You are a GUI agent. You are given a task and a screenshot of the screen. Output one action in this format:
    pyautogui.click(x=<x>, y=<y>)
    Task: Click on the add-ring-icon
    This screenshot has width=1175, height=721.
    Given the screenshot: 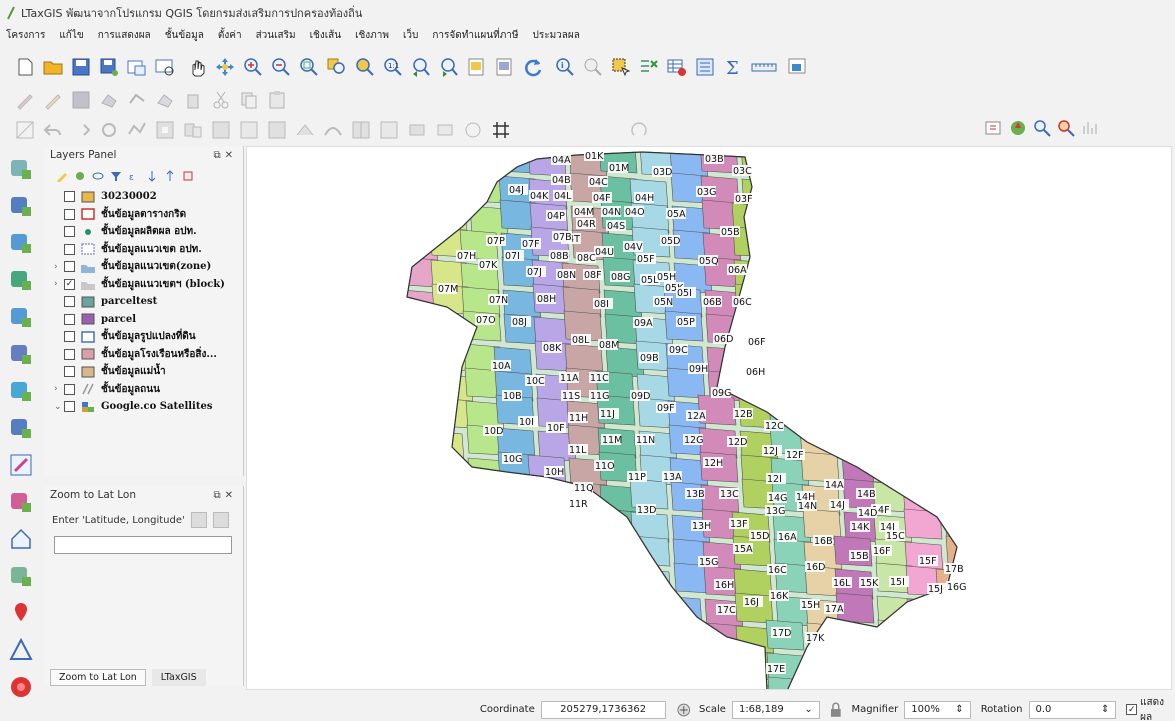 What is the action you would take?
    pyautogui.click(x=165, y=130)
    